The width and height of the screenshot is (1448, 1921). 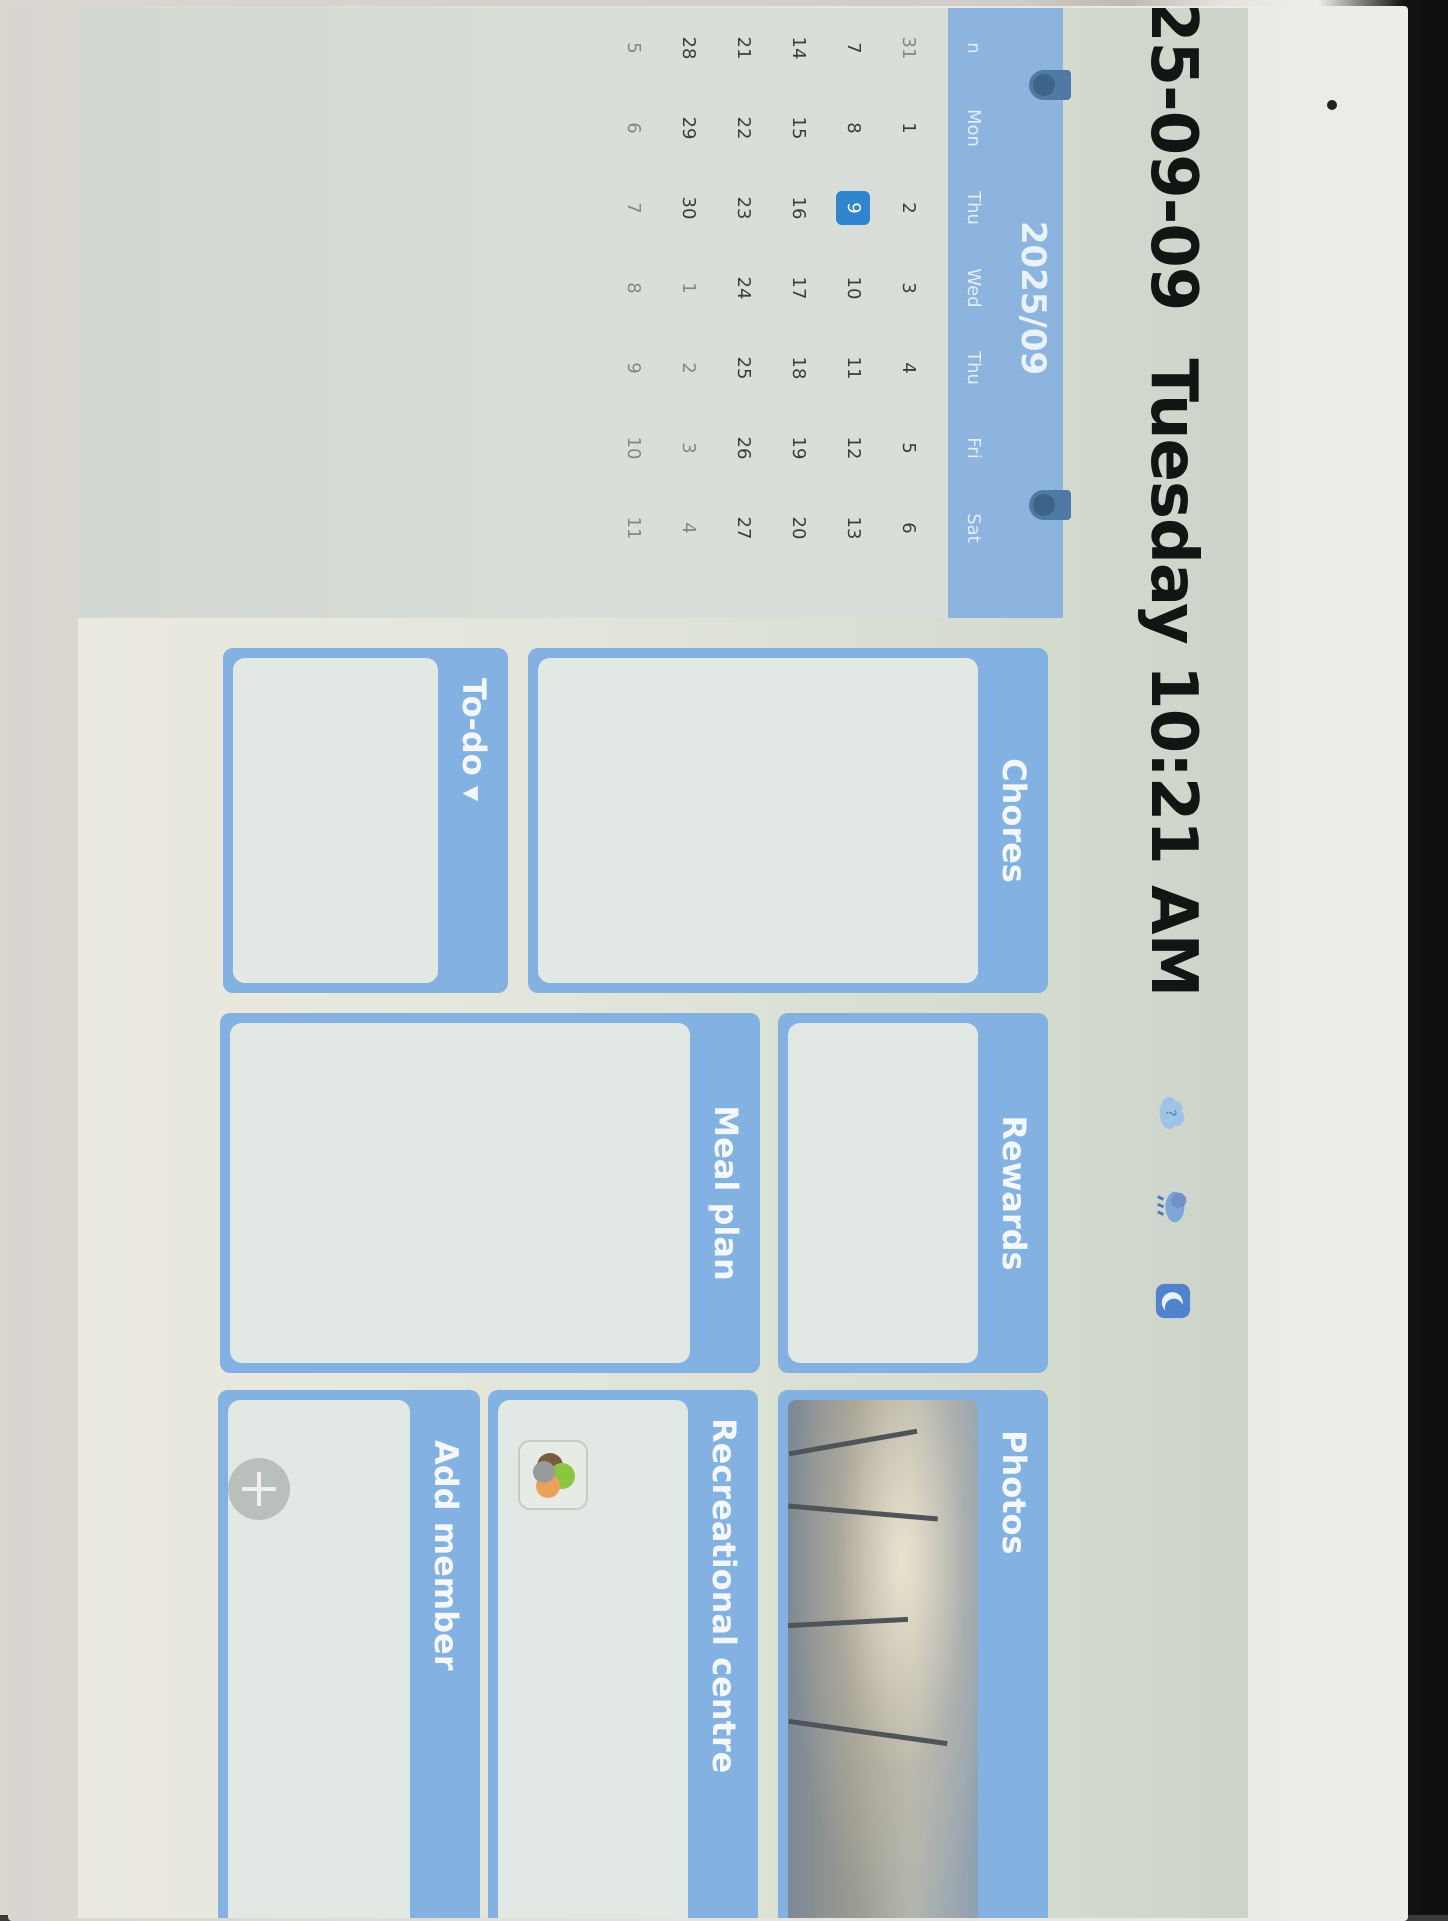 I want to click on calendar-day-number: 26, so click(x=743, y=448).